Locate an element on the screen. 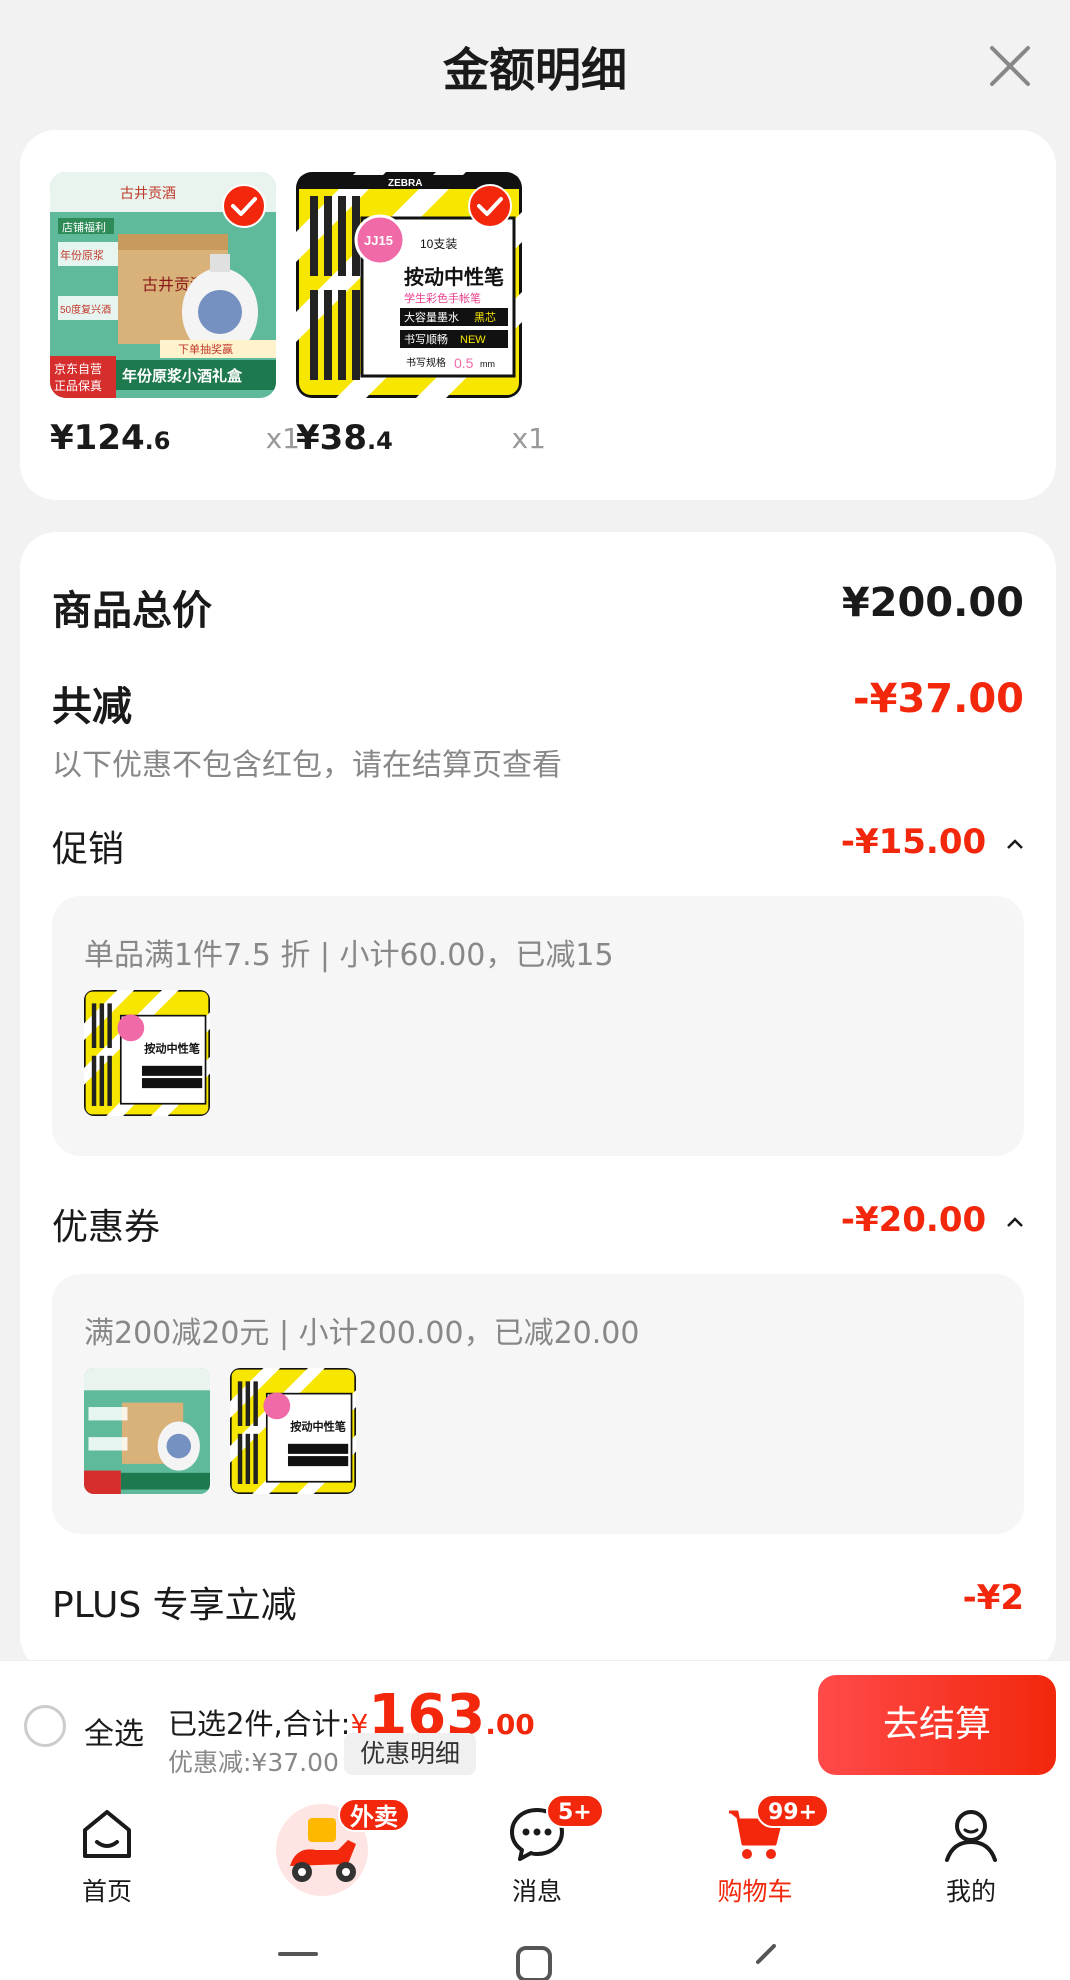  system-navigation-bar is located at coordinates (535, 1955).